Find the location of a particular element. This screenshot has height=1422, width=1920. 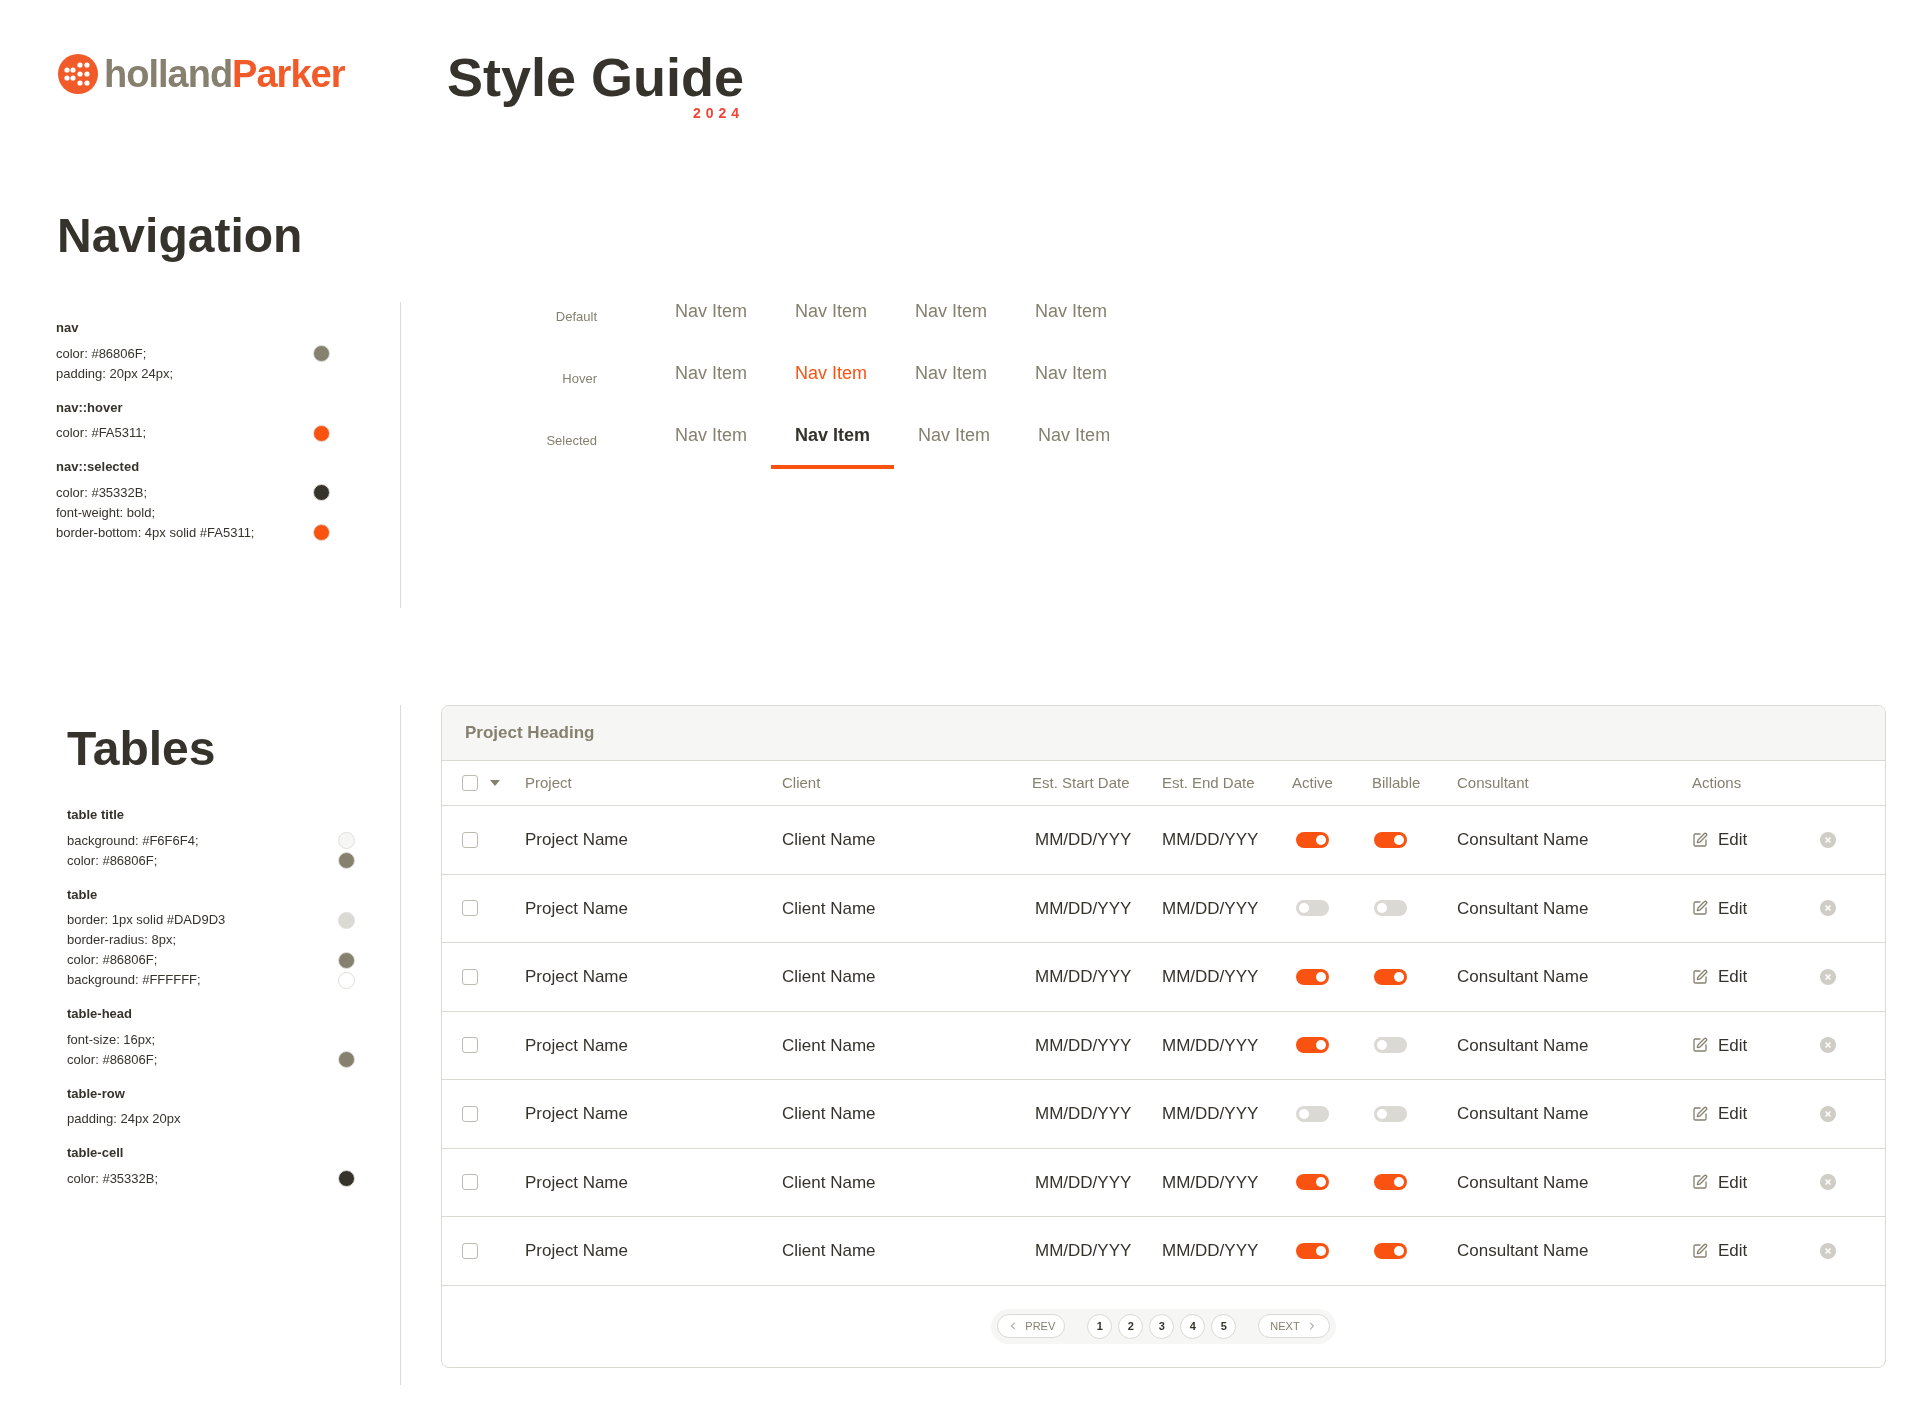

page-button: 4 is located at coordinates (1193, 1326).